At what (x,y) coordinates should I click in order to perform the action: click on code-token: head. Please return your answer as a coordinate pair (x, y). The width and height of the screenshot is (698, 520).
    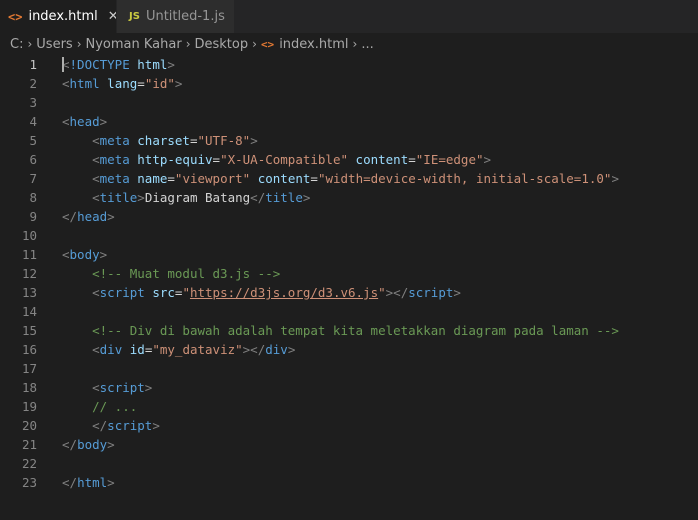
    Looking at the image, I should click on (84, 121).